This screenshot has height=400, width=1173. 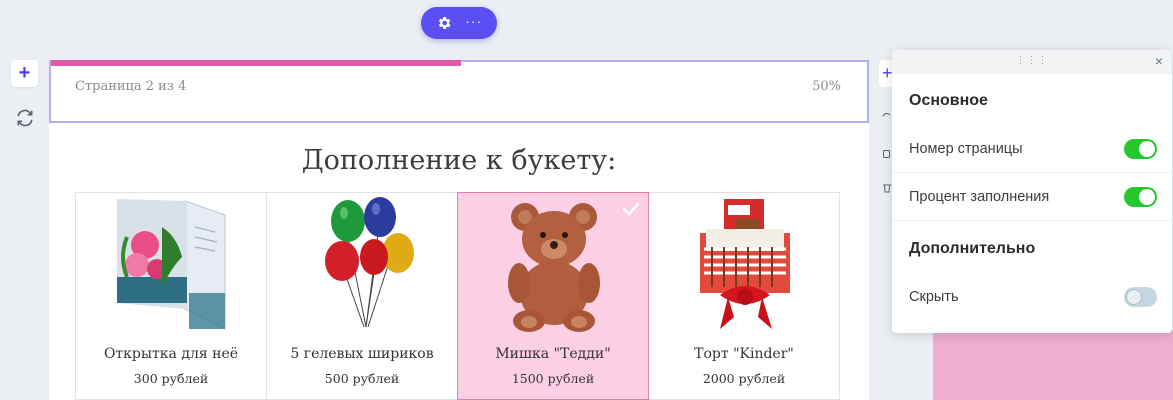 I want to click on background-pink-block, so click(x=1053, y=365).